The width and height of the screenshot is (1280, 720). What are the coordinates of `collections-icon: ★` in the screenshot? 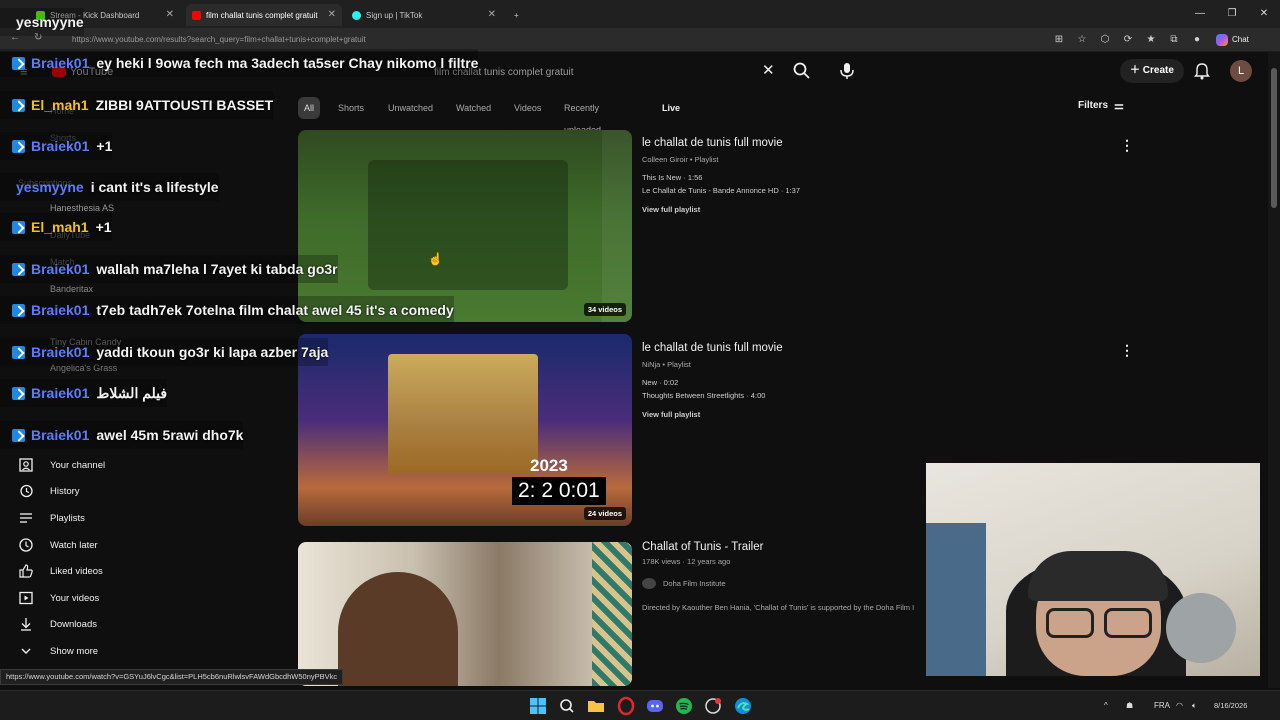 It's located at (1151, 40).